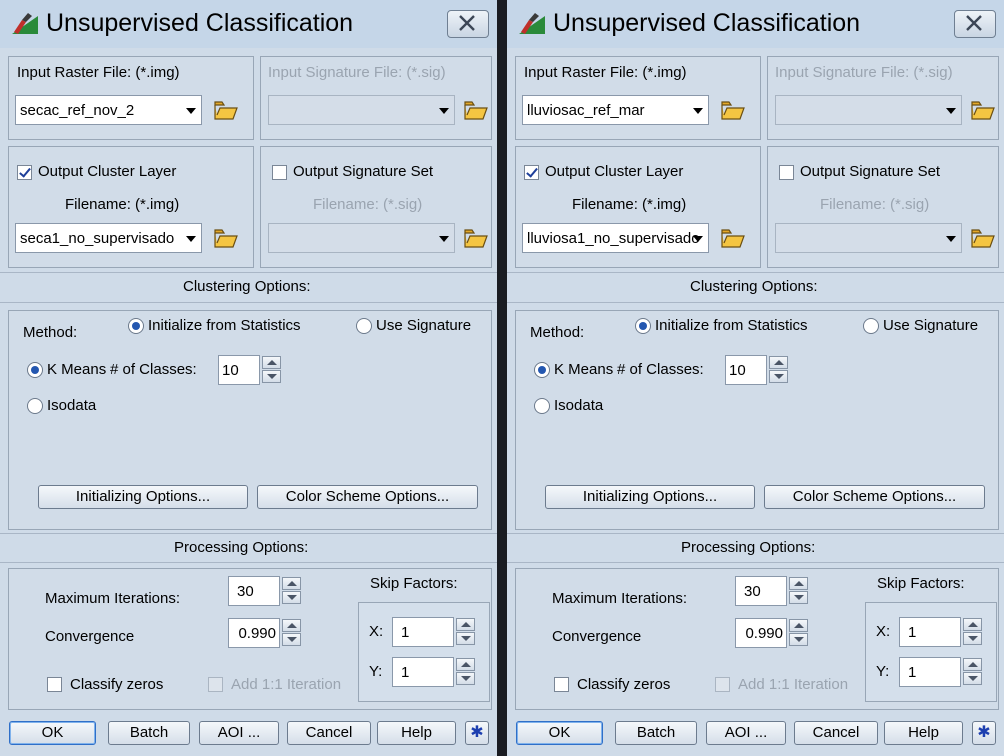 This screenshot has width=1004, height=756. I want to click on skip-factors-label: Skip Factors:, so click(414, 583).